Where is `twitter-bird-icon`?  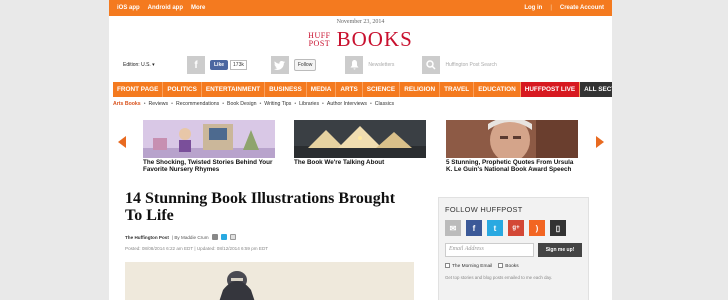
twitter-bird-icon is located at coordinates (223, 237).